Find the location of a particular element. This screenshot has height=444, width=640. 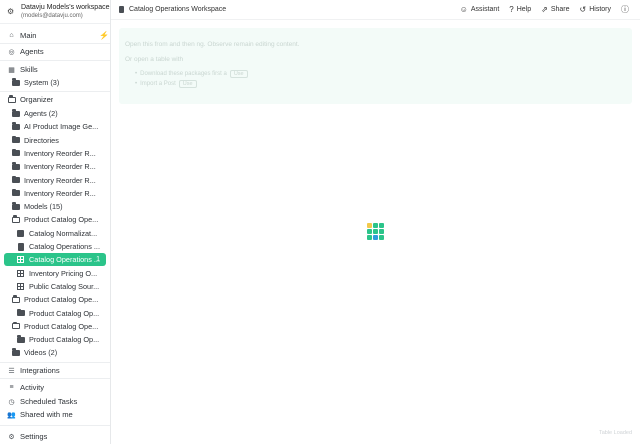

assistant-button: ☺ Assistant is located at coordinates (480, 9).